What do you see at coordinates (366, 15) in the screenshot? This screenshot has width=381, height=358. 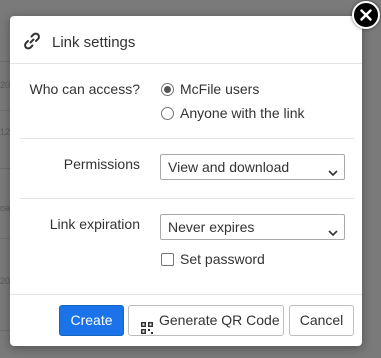 I see `close-button` at bounding box center [366, 15].